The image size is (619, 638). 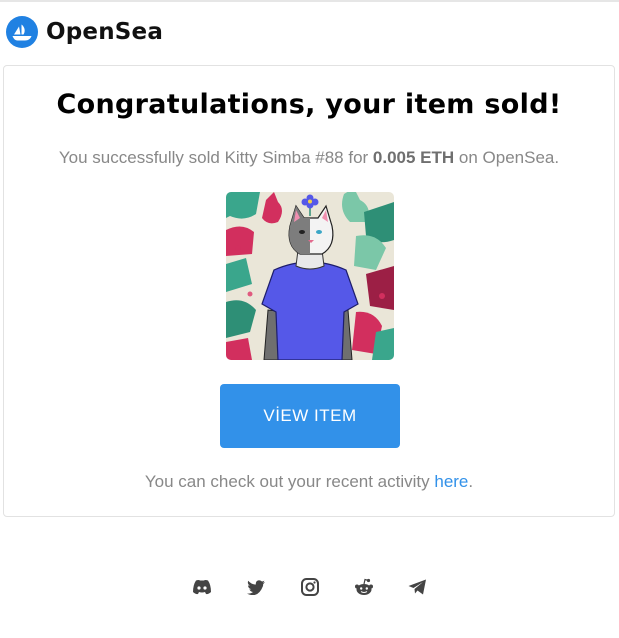 I want to click on discord-icon, so click(x=201, y=587).